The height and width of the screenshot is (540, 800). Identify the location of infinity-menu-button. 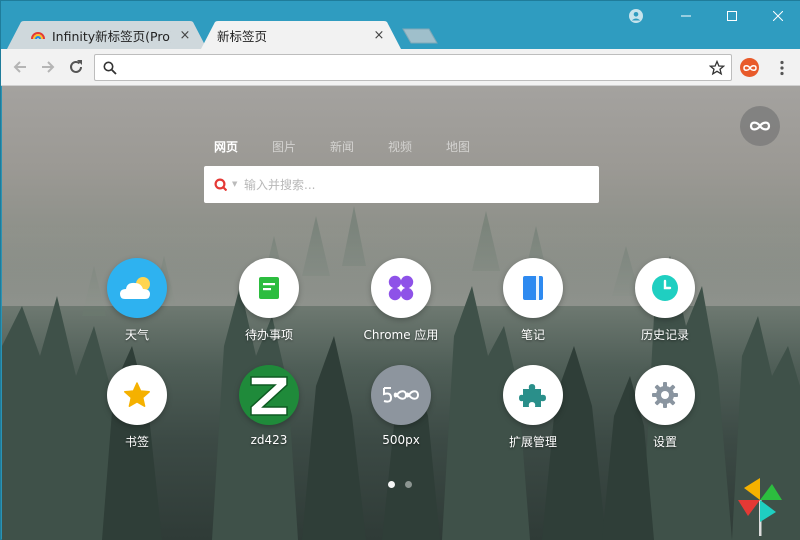
(760, 126).